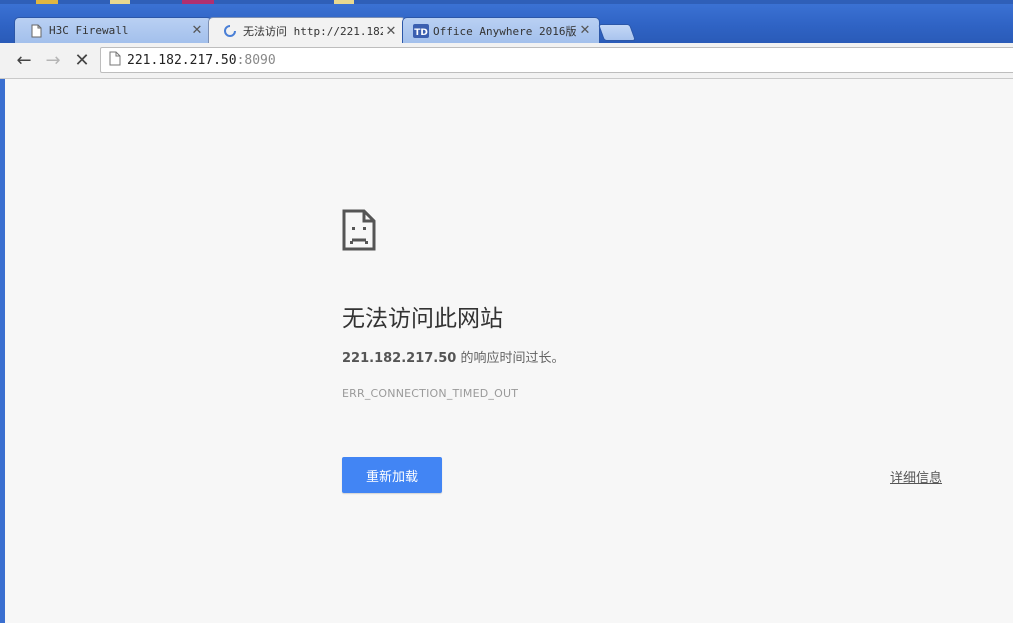 The image size is (1013, 623). What do you see at coordinates (359, 232) in the screenshot?
I see `sad-page-icon` at bounding box center [359, 232].